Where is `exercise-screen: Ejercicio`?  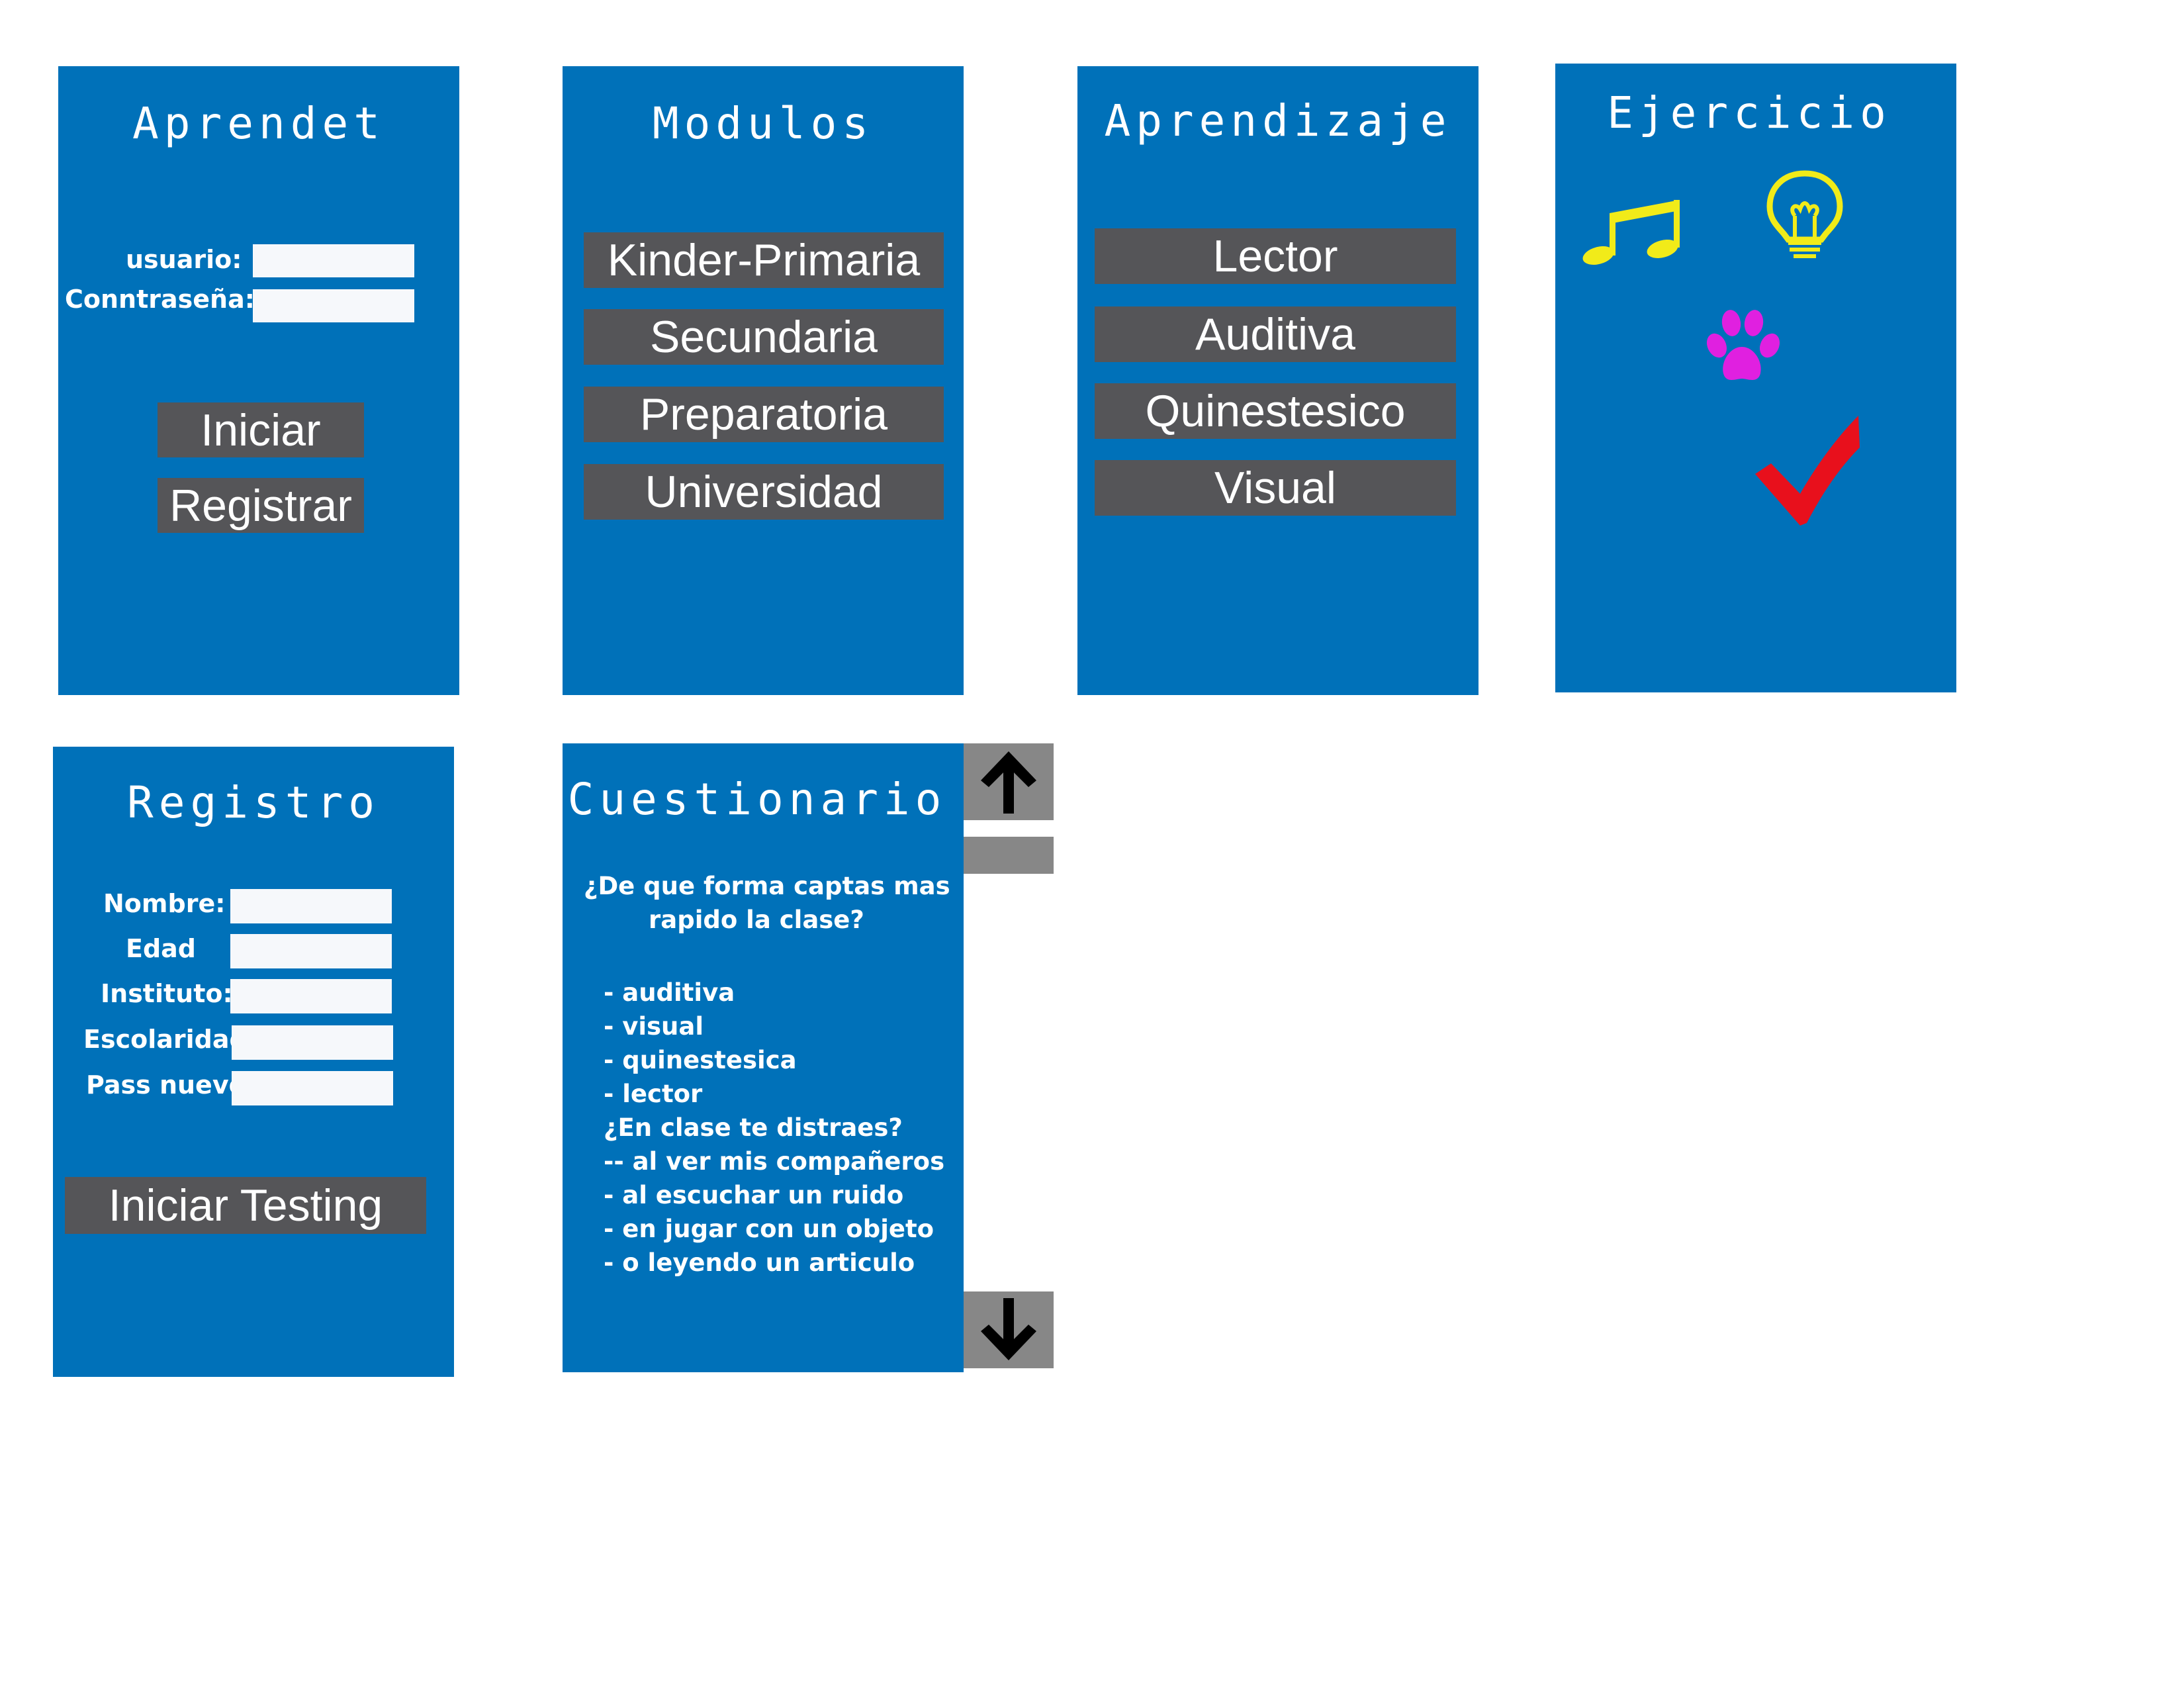 exercise-screen: Ejercicio is located at coordinates (1755, 378).